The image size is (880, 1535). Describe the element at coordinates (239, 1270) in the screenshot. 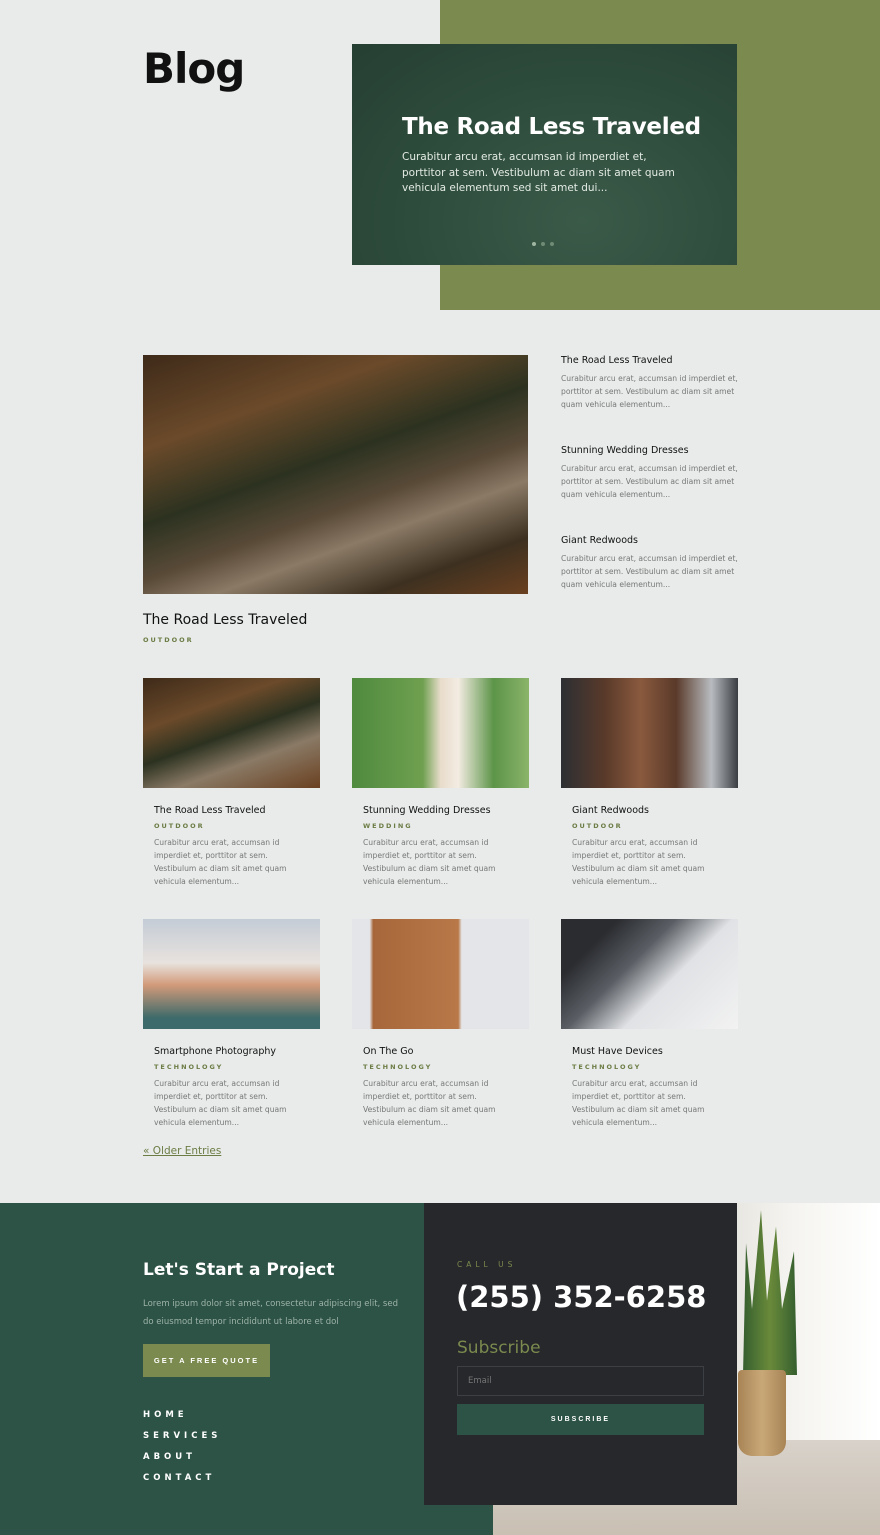

I see `footer-title: Let's Start a Project` at that location.